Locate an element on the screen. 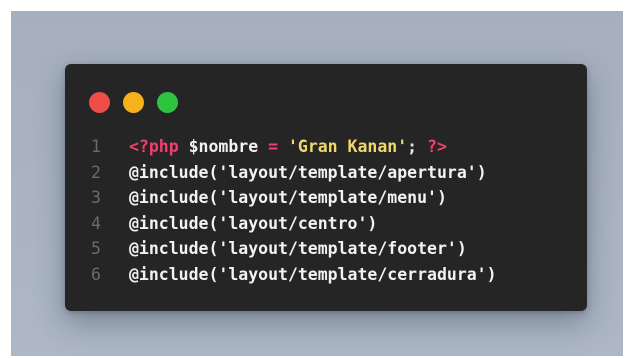  code-token-default: 'layout/template/footer' is located at coordinates (337, 249).